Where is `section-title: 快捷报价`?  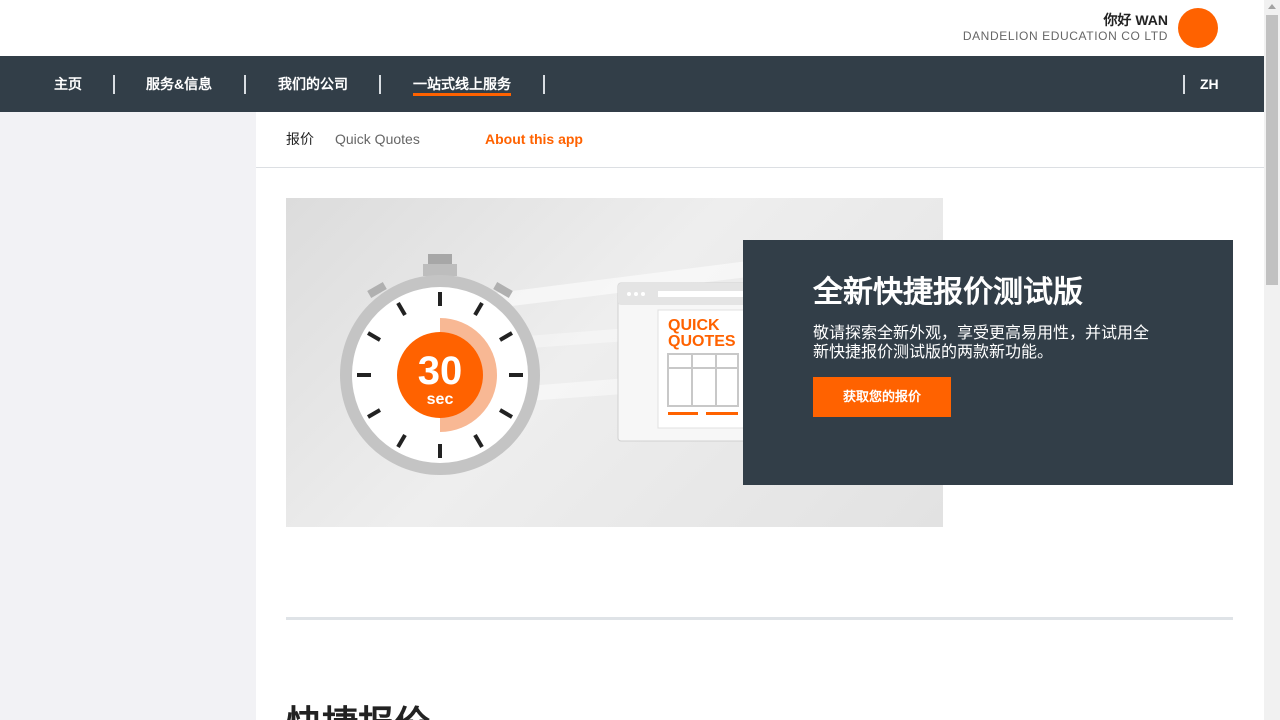
section-title: 快捷报价 is located at coordinates (358, 712).